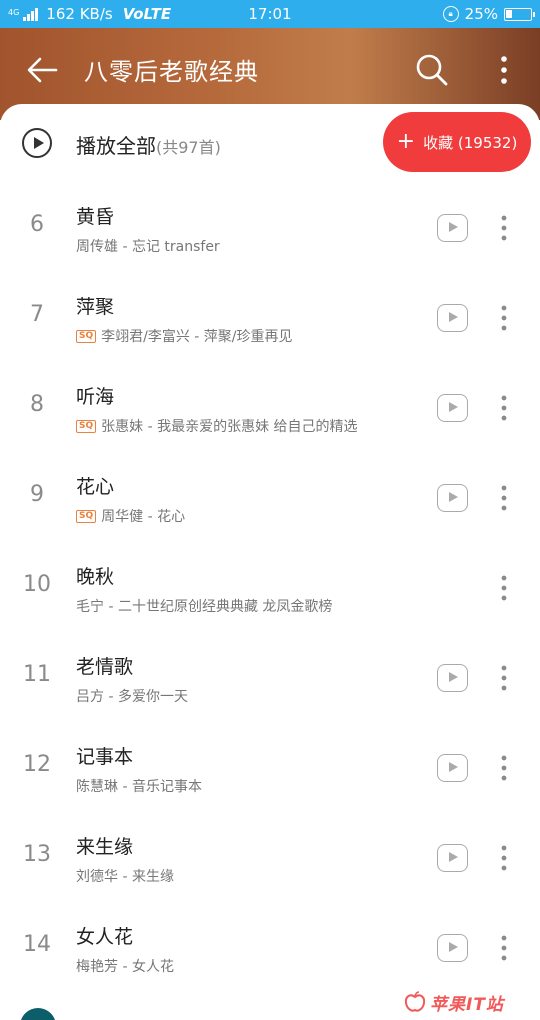 Image resolution: width=540 pixels, height=1020 pixels. I want to click on network-speed: 162 KB/s, so click(79, 14).